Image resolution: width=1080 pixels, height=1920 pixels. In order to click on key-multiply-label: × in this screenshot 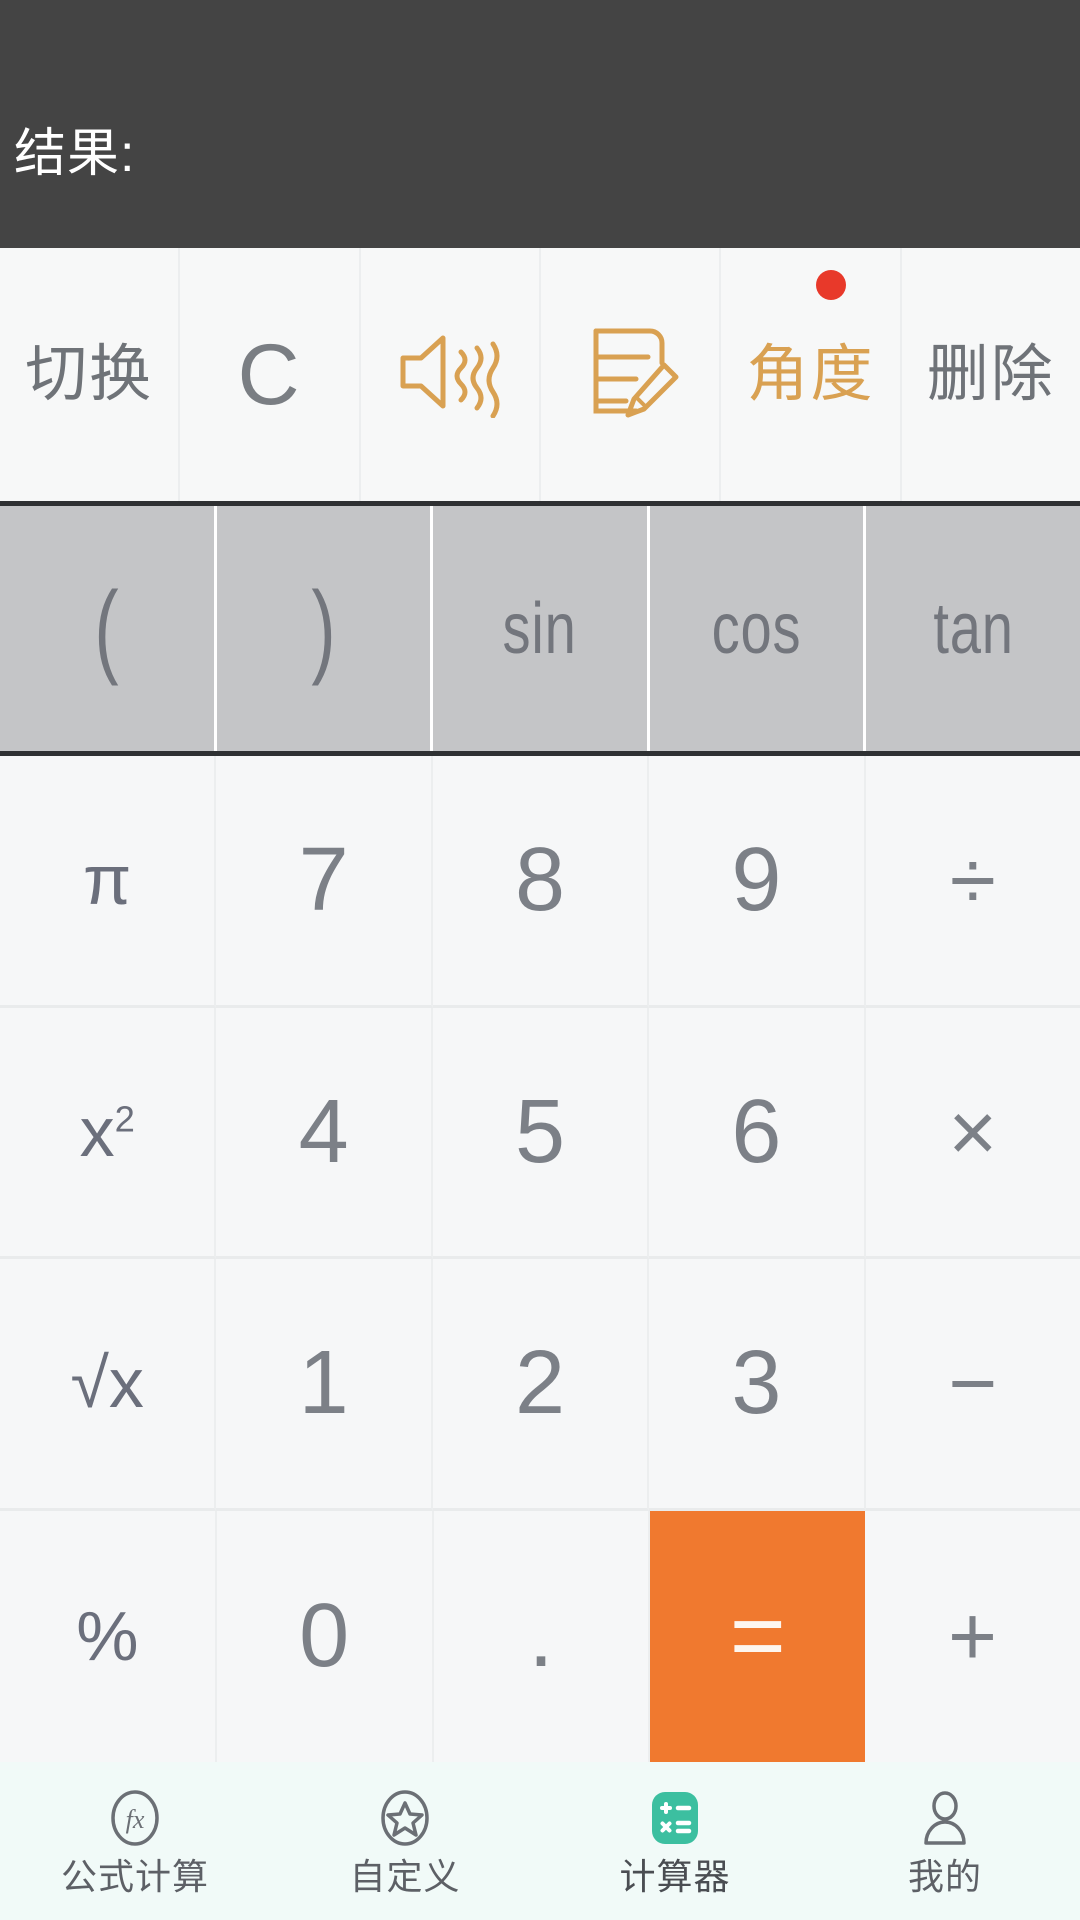, I will do `click(973, 1131)`.